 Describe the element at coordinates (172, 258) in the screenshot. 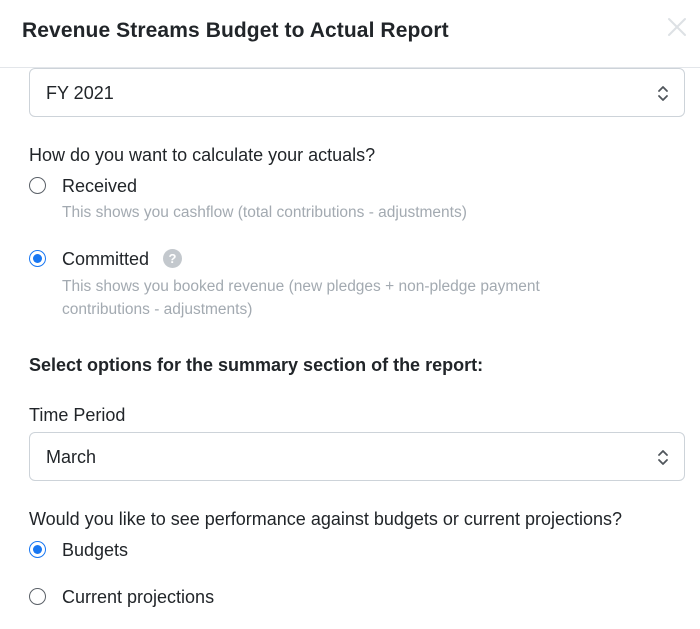

I see `help-icon: ?` at that location.